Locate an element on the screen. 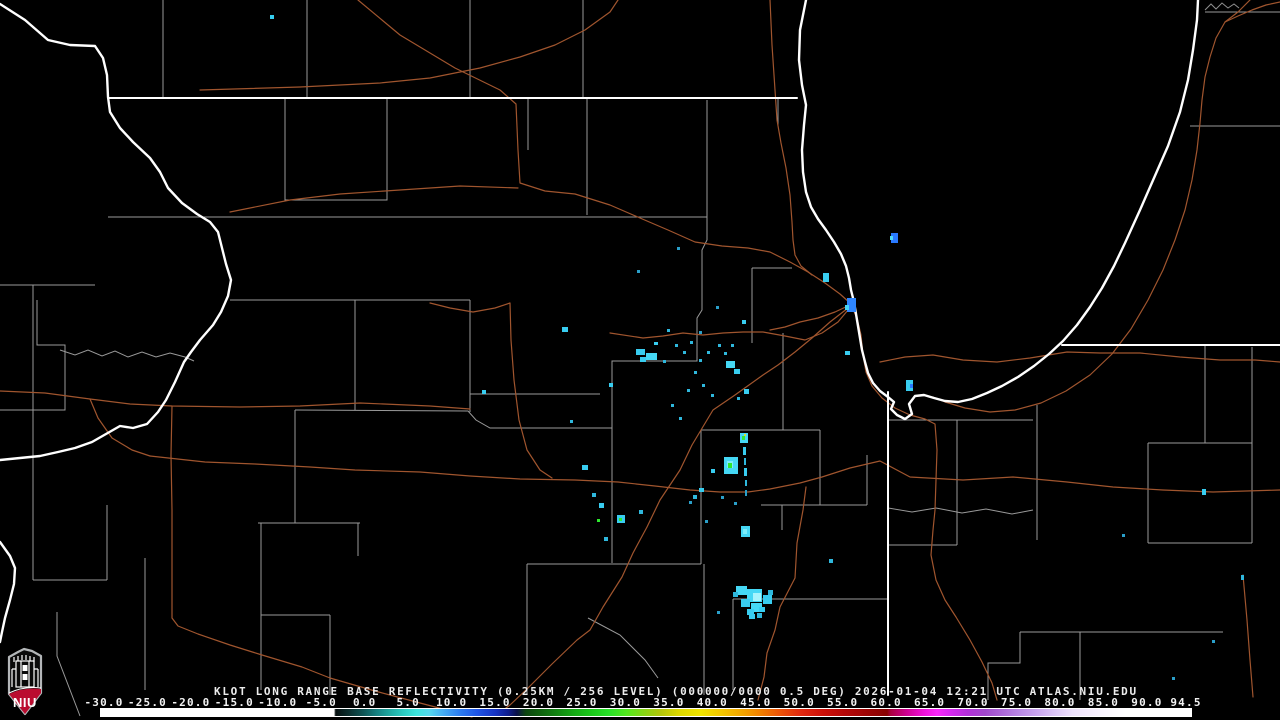  colorbar is located at coordinates (646, 712).